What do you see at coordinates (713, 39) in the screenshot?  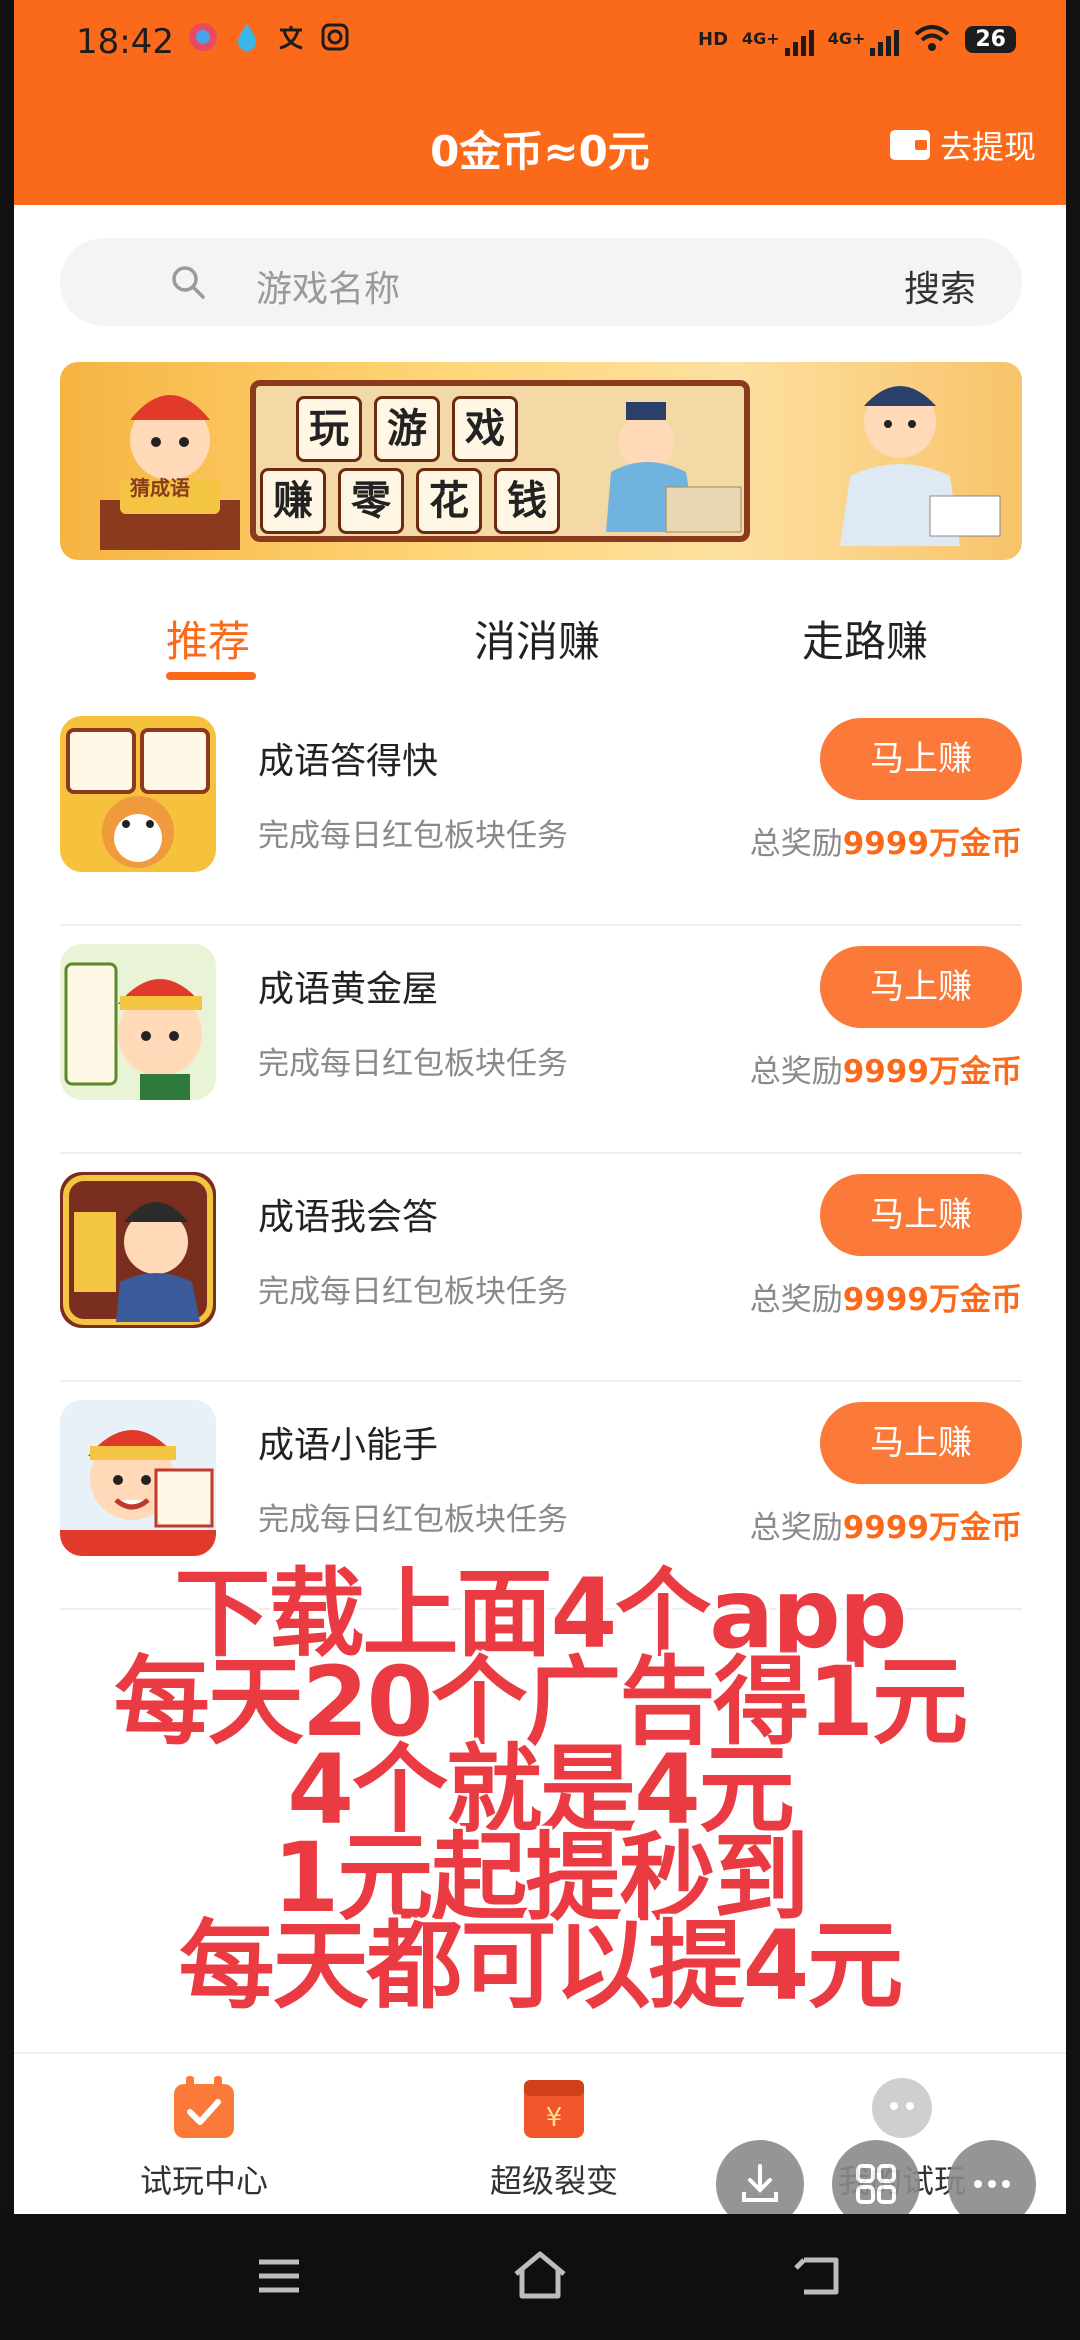 I see `hd-label: HD` at bounding box center [713, 39].